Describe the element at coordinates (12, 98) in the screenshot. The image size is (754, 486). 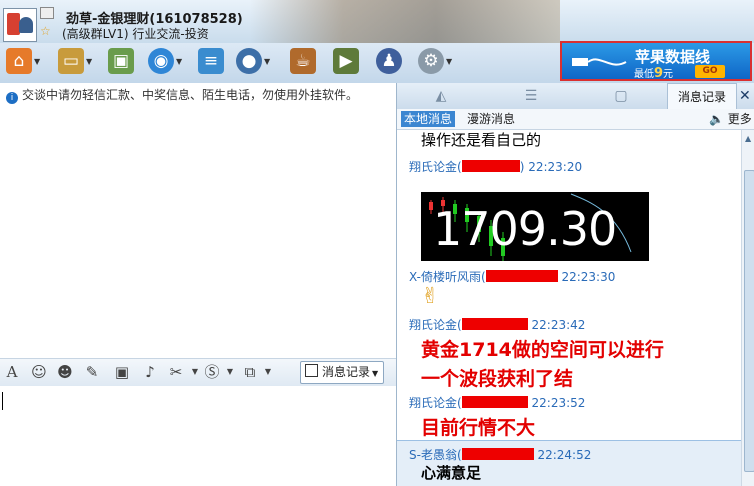
I see `info-icon: i` at that location.